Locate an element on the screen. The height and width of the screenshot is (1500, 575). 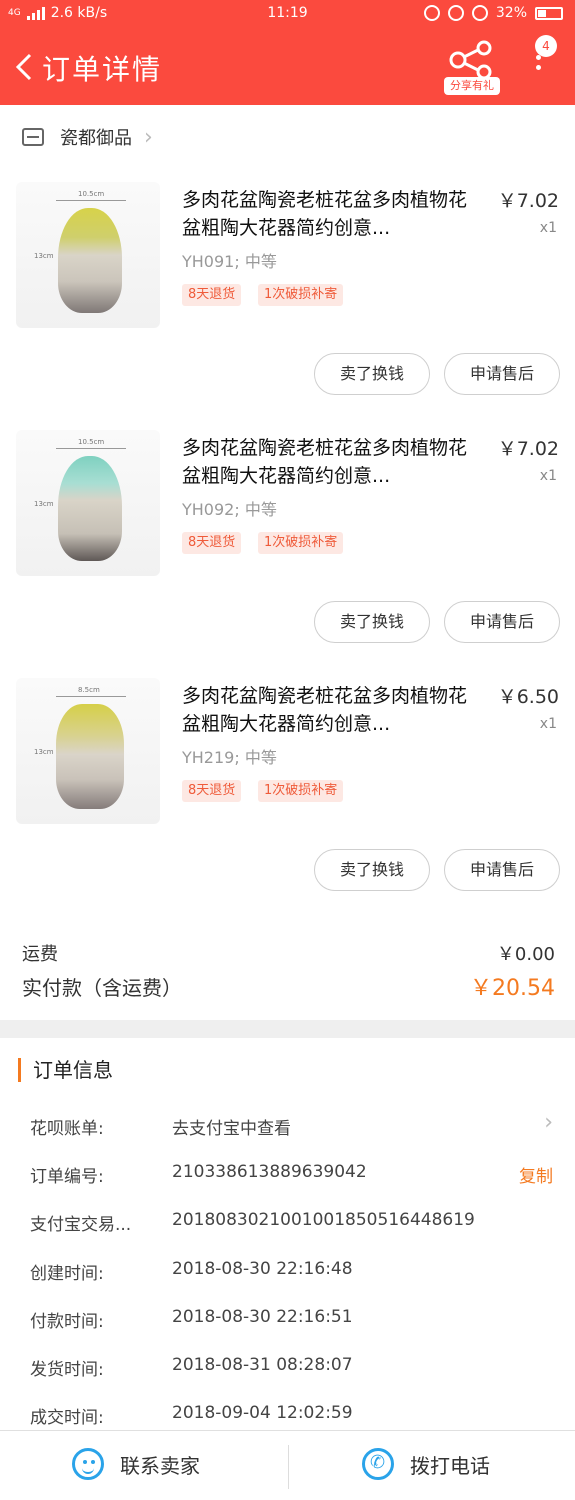
section-divider is located at coordinates (287, 1029).